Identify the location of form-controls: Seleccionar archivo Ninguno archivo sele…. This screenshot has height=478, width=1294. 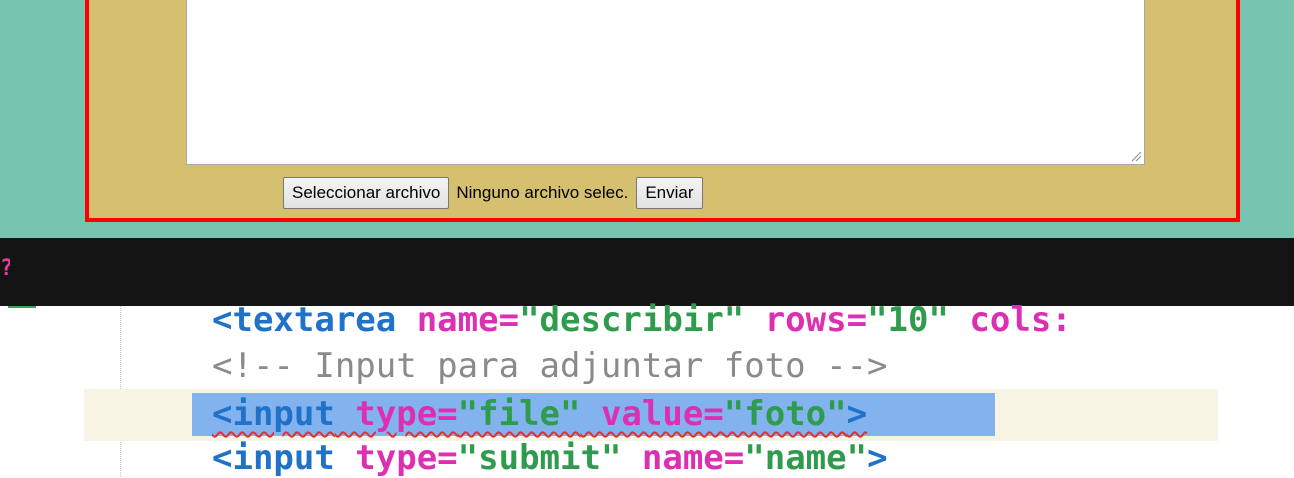
(493, 193).